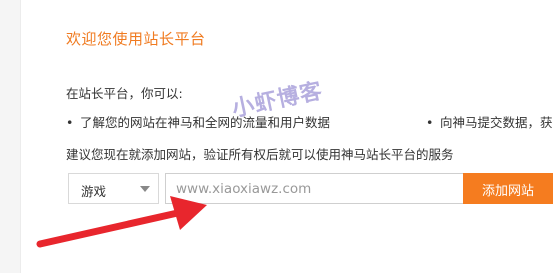 This screenshot has height=273, width=558. Describe the element at coordinates (111, 228) in the screenshot. I see `arrow-shaft` at that location.